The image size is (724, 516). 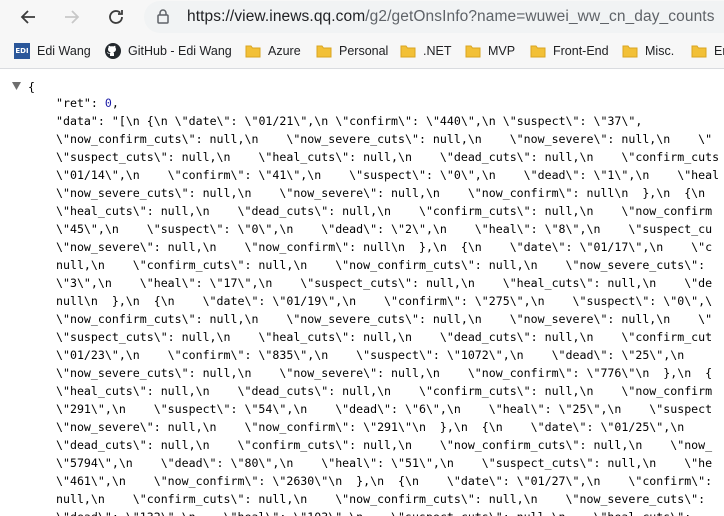 I want to click on bookmark-label: Misc., so click(x=660, y=51).